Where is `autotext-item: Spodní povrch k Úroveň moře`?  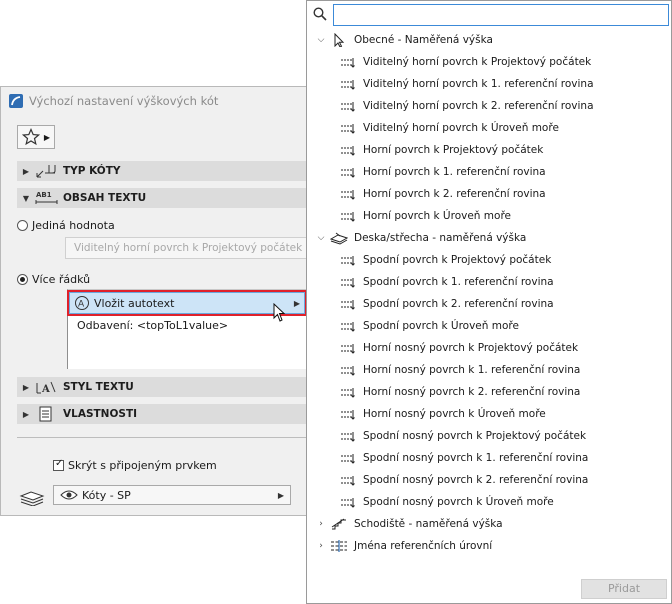
autotext-item: Spodní povrch k Úroveň moře is located at coordinates (489, 326).